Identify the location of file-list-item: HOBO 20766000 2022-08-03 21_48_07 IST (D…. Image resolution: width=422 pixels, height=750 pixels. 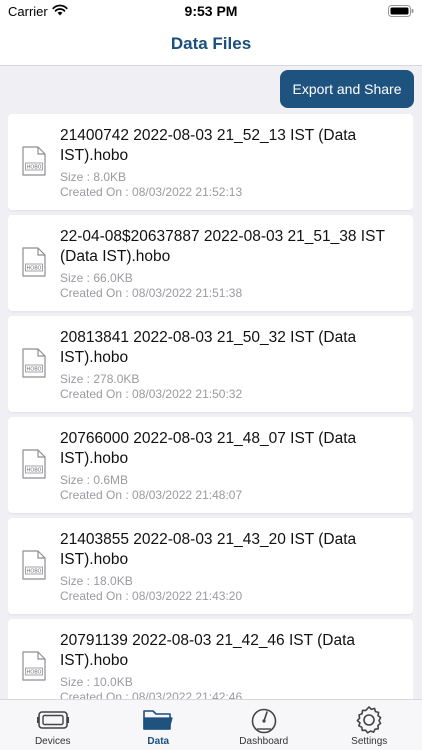
(210, 465).